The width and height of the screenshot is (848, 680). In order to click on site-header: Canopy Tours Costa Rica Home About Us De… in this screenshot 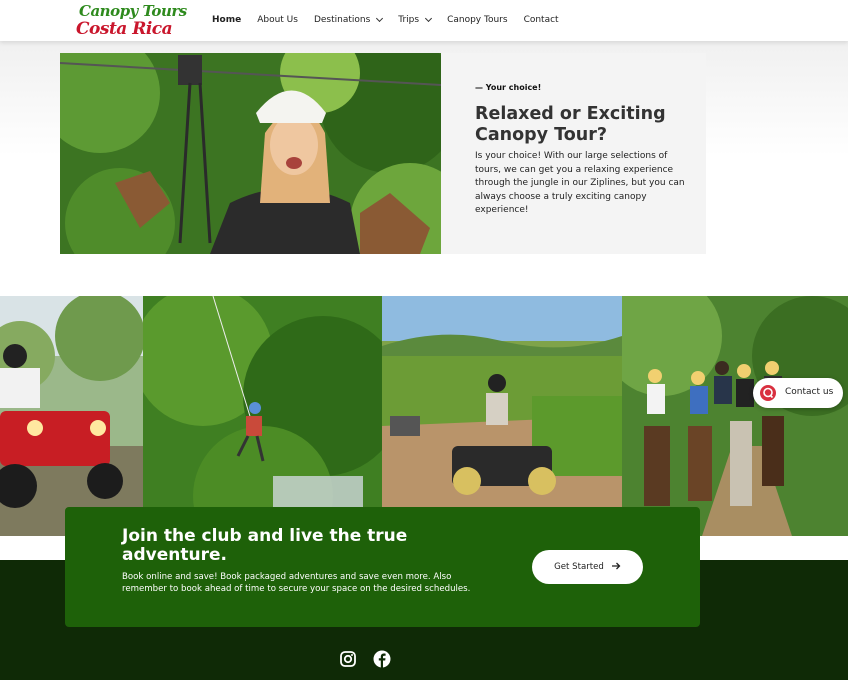, I will do `click(424, 20)`.